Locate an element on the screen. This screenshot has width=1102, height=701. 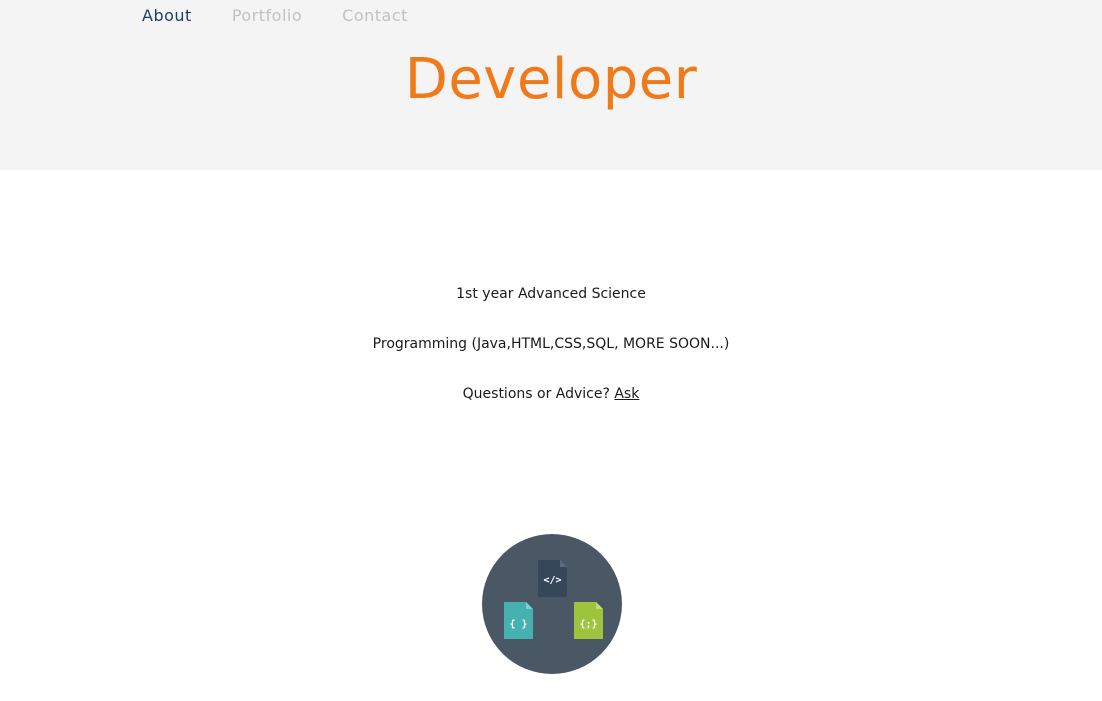
js-file-icon: {;} is located at coordinates (588, 620).